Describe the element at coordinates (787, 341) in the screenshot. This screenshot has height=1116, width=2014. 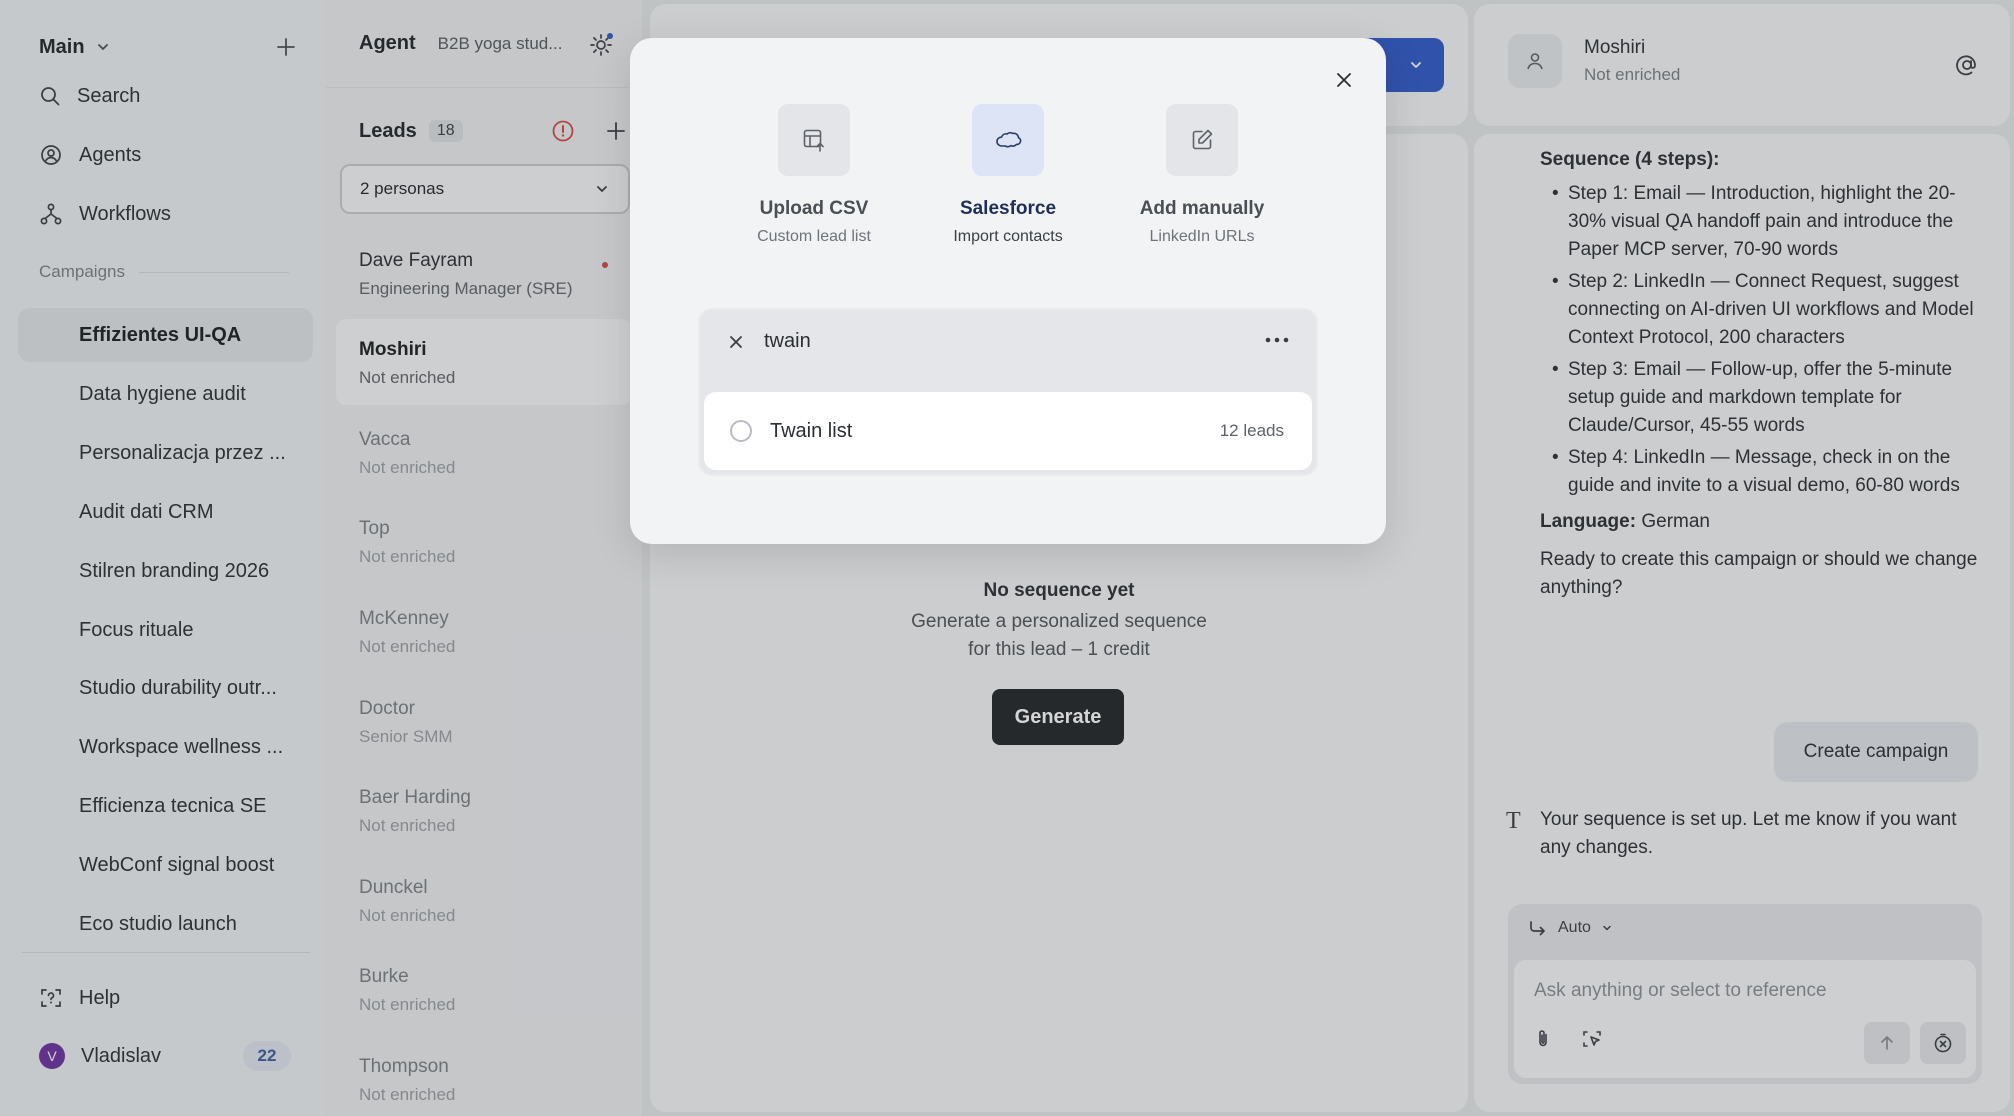
I see `search-input: twain` at that location.